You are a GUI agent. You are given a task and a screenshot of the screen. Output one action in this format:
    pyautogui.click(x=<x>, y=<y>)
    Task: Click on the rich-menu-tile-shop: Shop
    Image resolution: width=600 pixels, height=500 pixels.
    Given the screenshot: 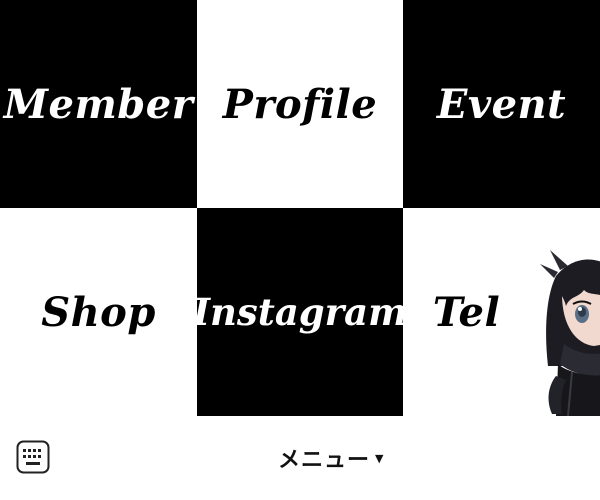 What is the action you would take?
    pyautogui.click(x=98, y=312)
    